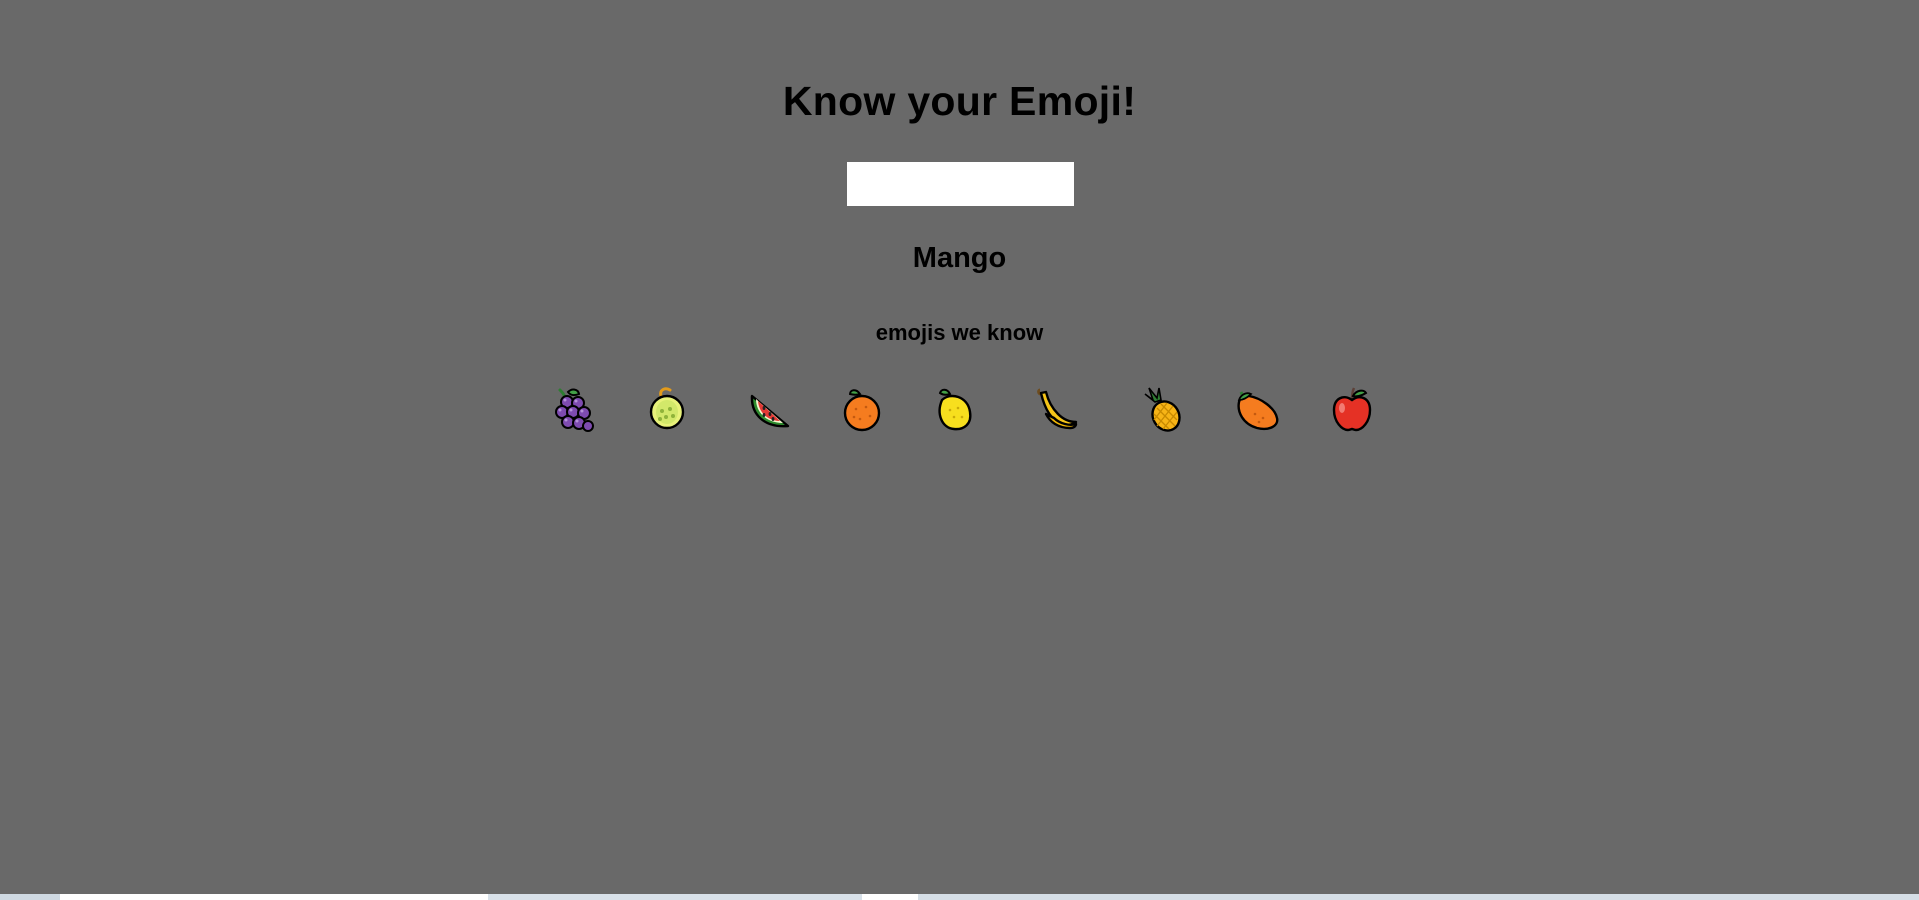 This screenshot has height=900, width=1919. What do you see at coordinates (768, 410) in the screenshot?
I see `watermelon-icon` at bounding box center [768, 410].